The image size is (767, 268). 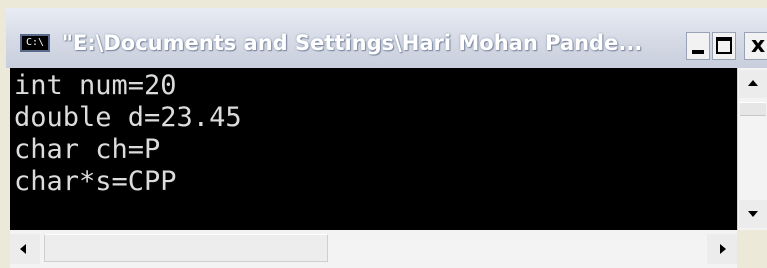 I want to click on arrow-down-icon, so click(x=753, y=214).